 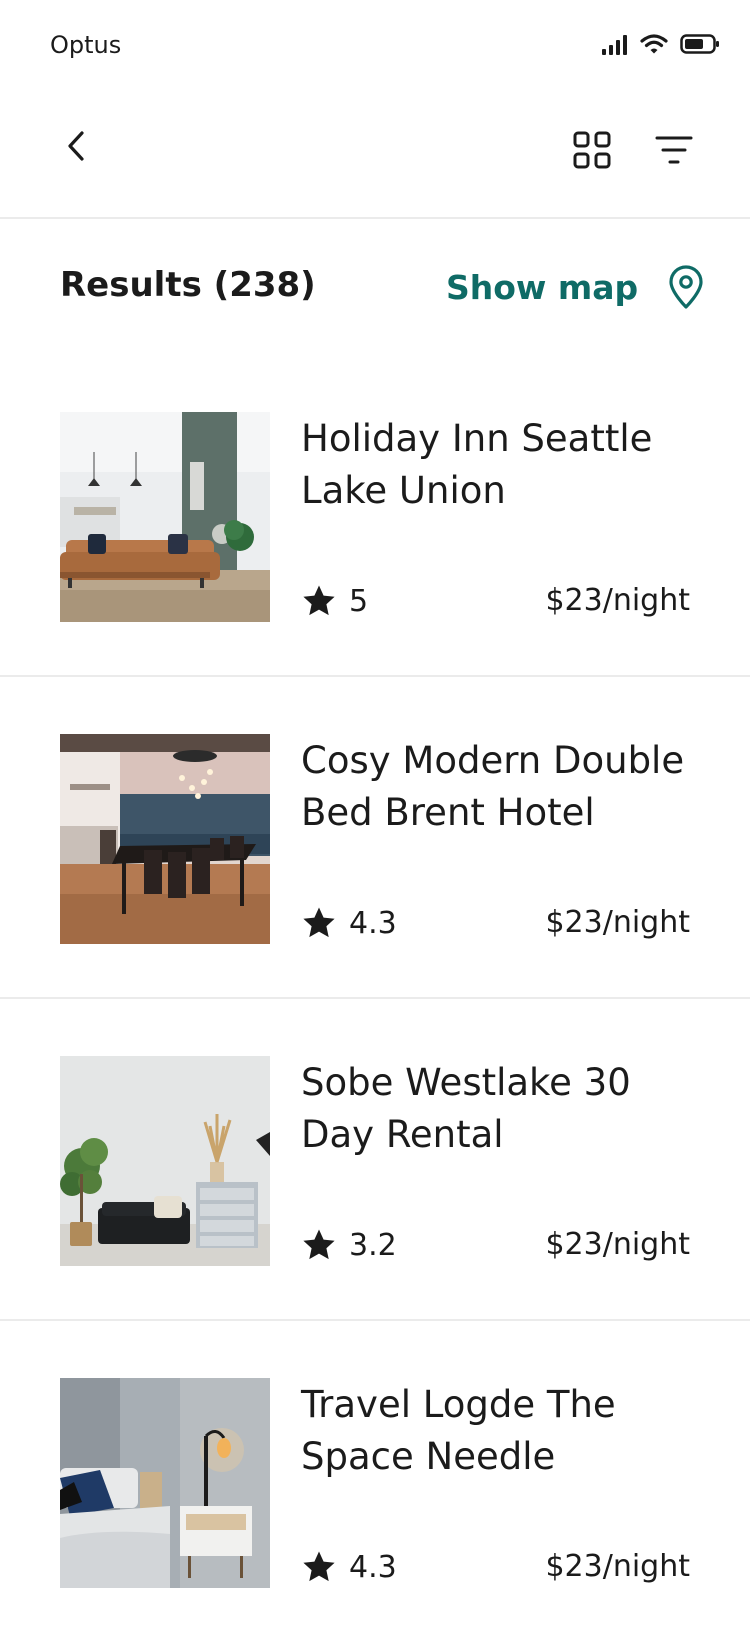 What do you see at coordinates (375, 46) in the screenshot?
I see `status-bar: Optus` at bounding box center [375, 46].